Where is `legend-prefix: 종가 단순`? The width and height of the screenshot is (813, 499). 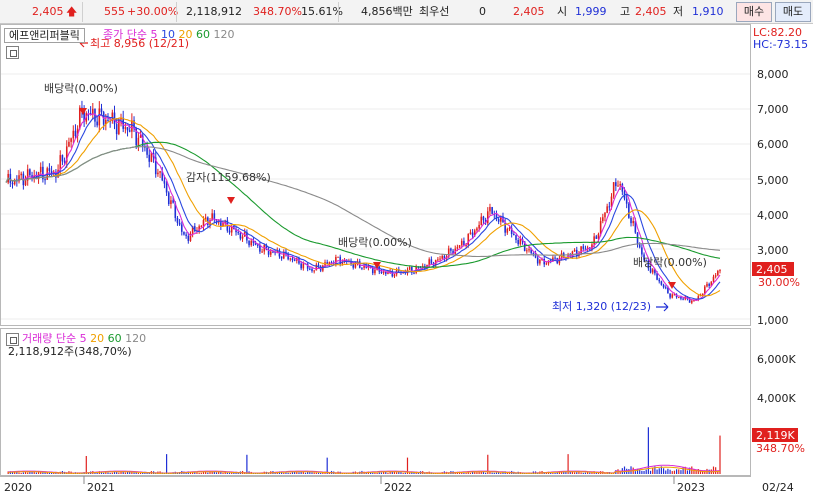
legend-prefix: 종가 단순 is located at coordinates (125, 34).